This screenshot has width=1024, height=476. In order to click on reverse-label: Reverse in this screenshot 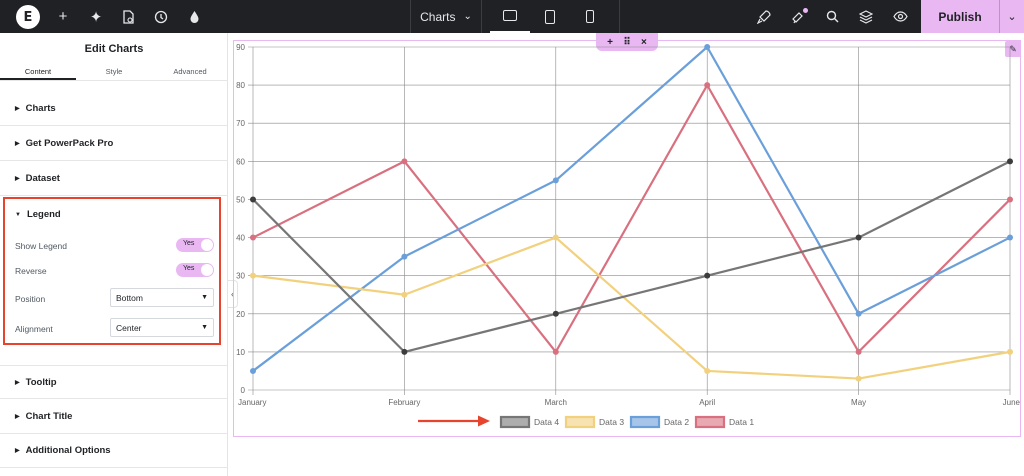, I will do `click(31, 271)`.